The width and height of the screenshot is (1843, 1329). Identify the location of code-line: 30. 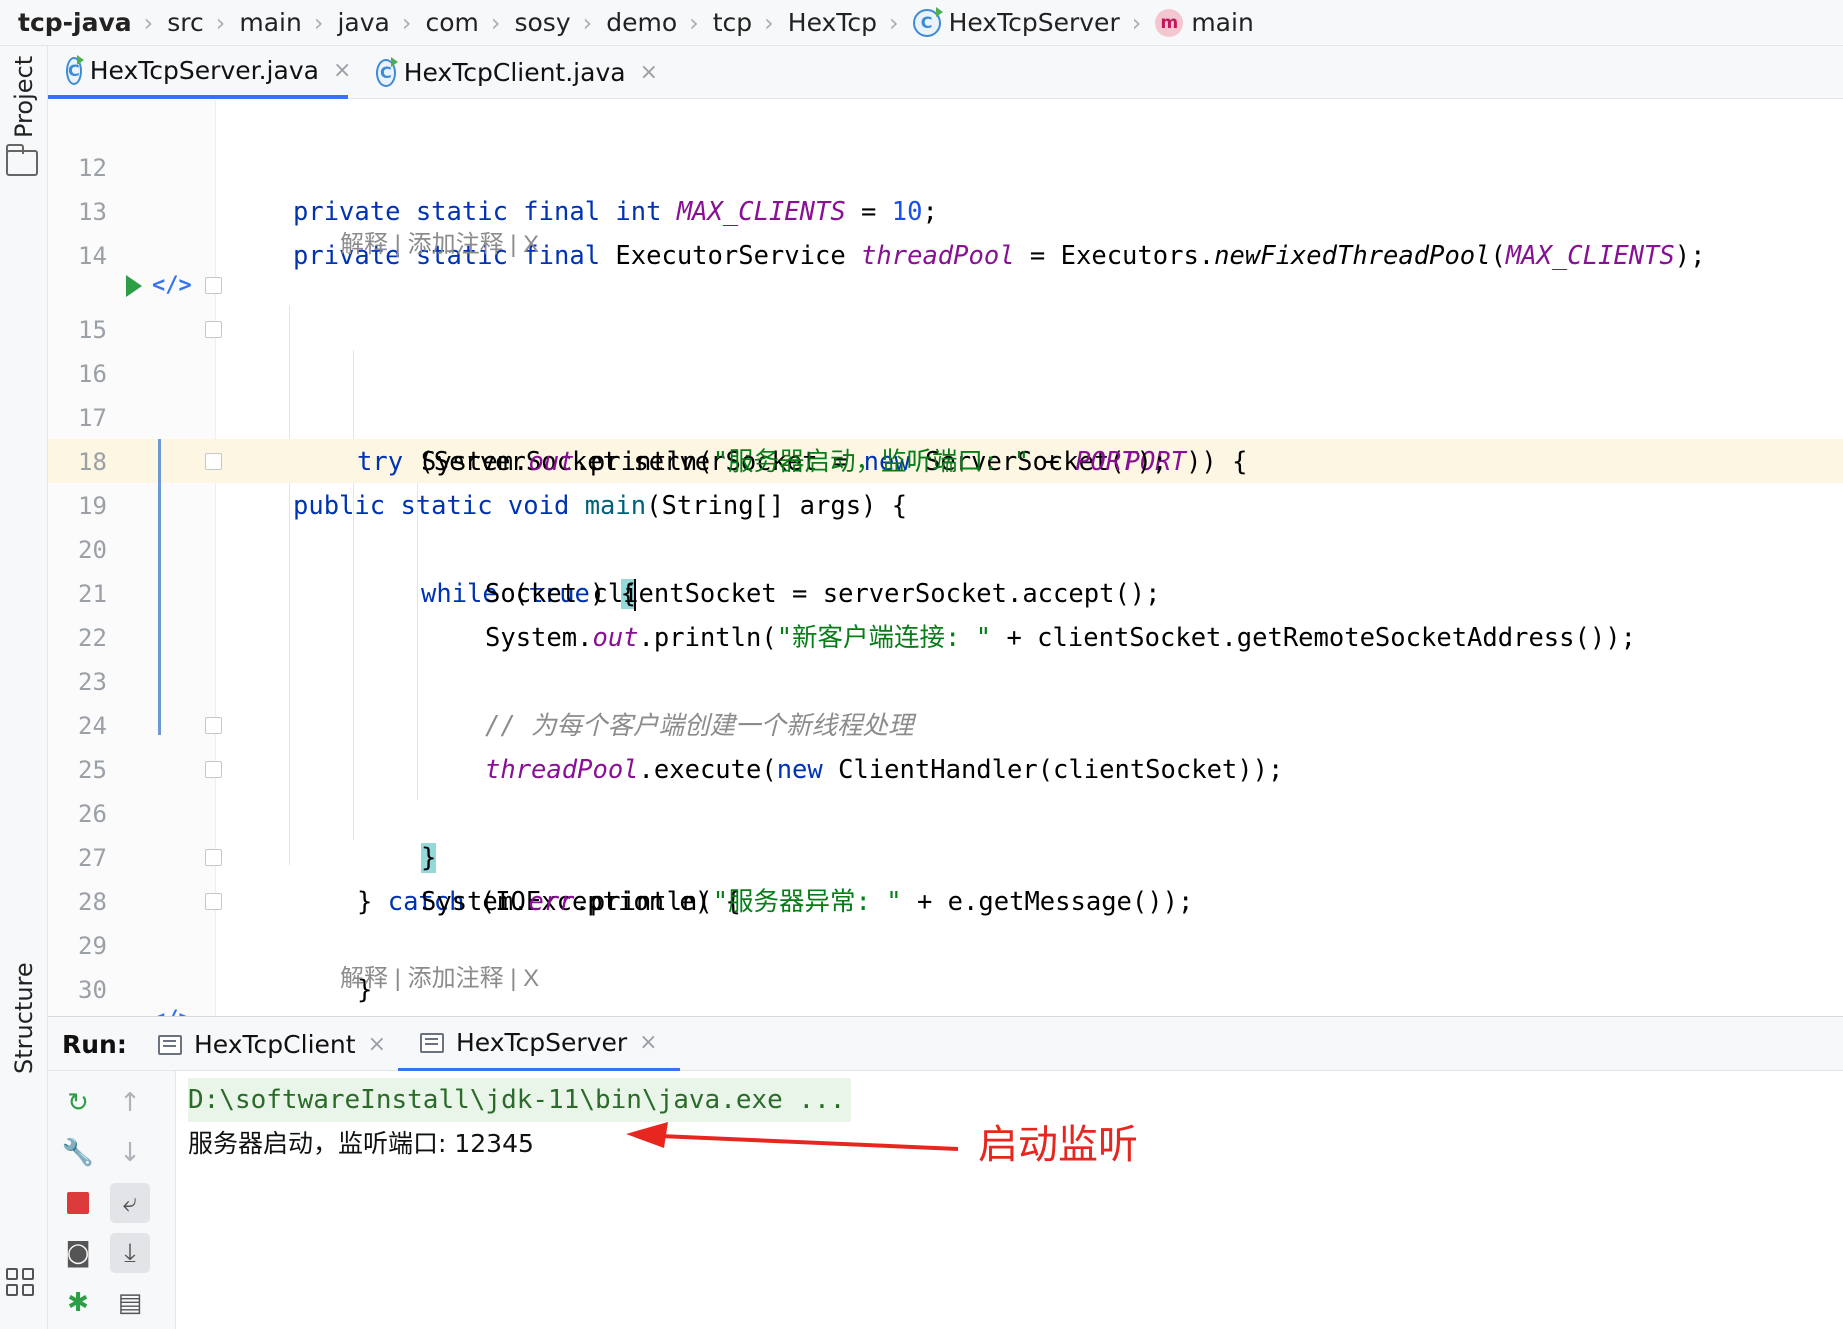
(945, 964).